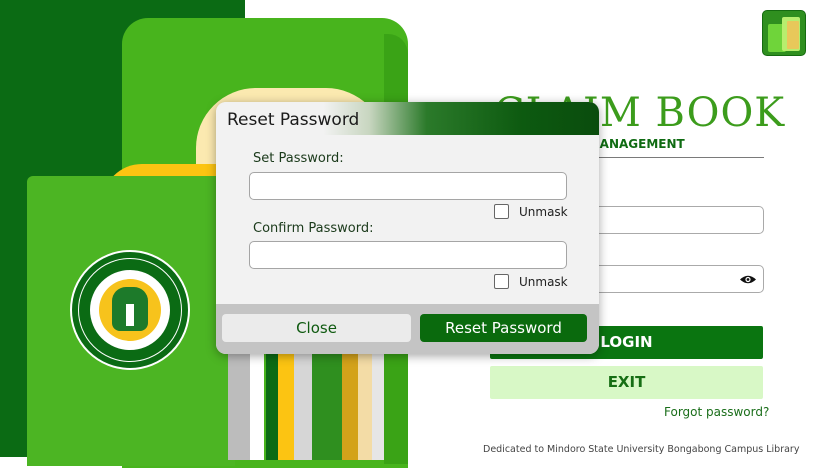 This screenshot has width=817, height=468. I want to click on dialog-header: Reset Password, so click(407, 118).